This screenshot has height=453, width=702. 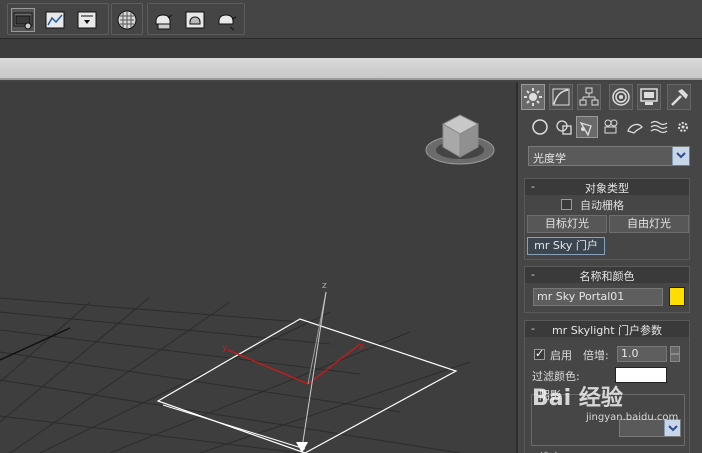 I want to click on material-editor-icon, so click(x=127, y=20).